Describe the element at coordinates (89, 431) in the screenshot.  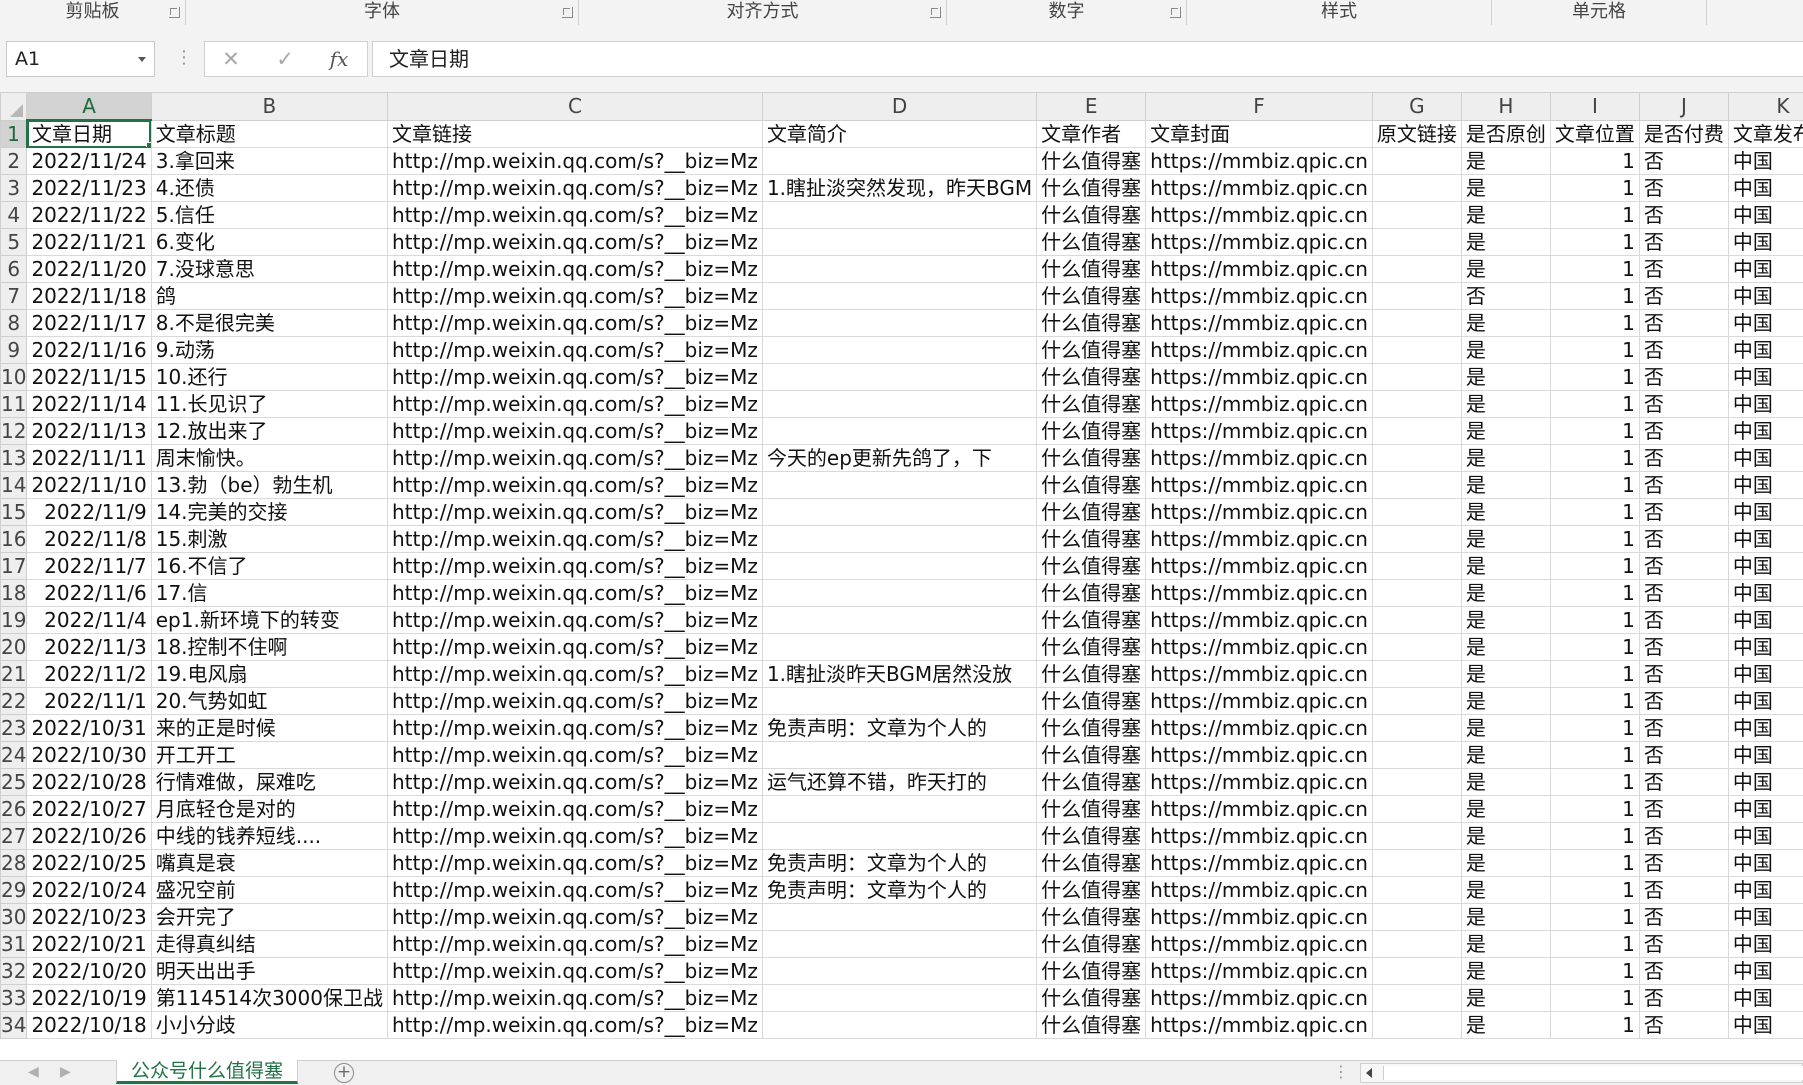
I see `cell: 2022/11/13` at that location.